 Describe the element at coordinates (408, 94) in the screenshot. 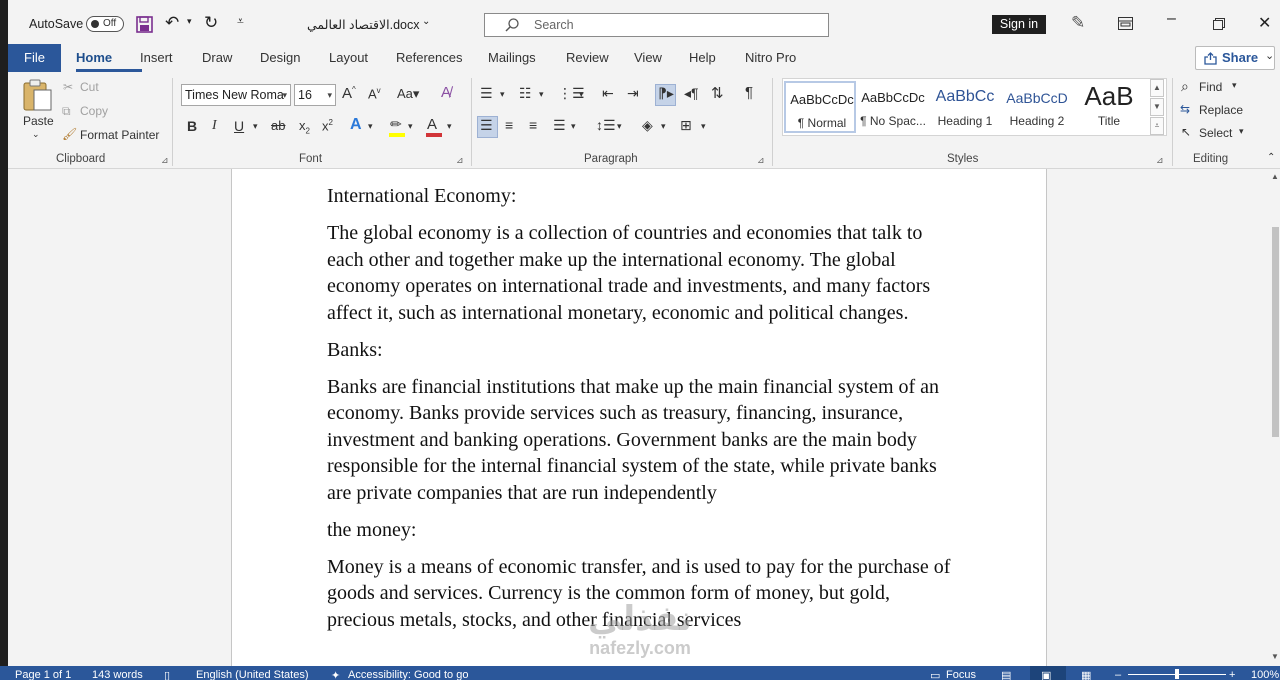

I see `change-case-icon: Aa▾` at that location.